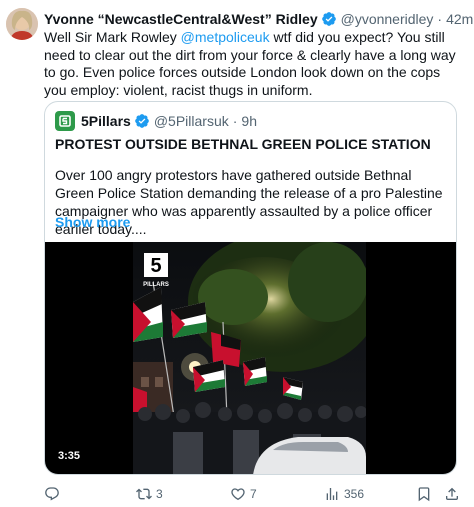  I want to click on mention-link: @metpoliceuk, so click(225, 37).